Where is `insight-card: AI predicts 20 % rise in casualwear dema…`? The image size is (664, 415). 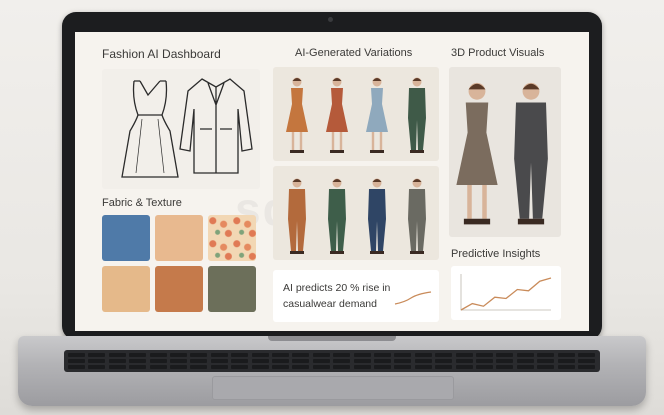
insight-card: AI predicts 20 % rise in casualwear dema… is located at coordinates (356, 296).